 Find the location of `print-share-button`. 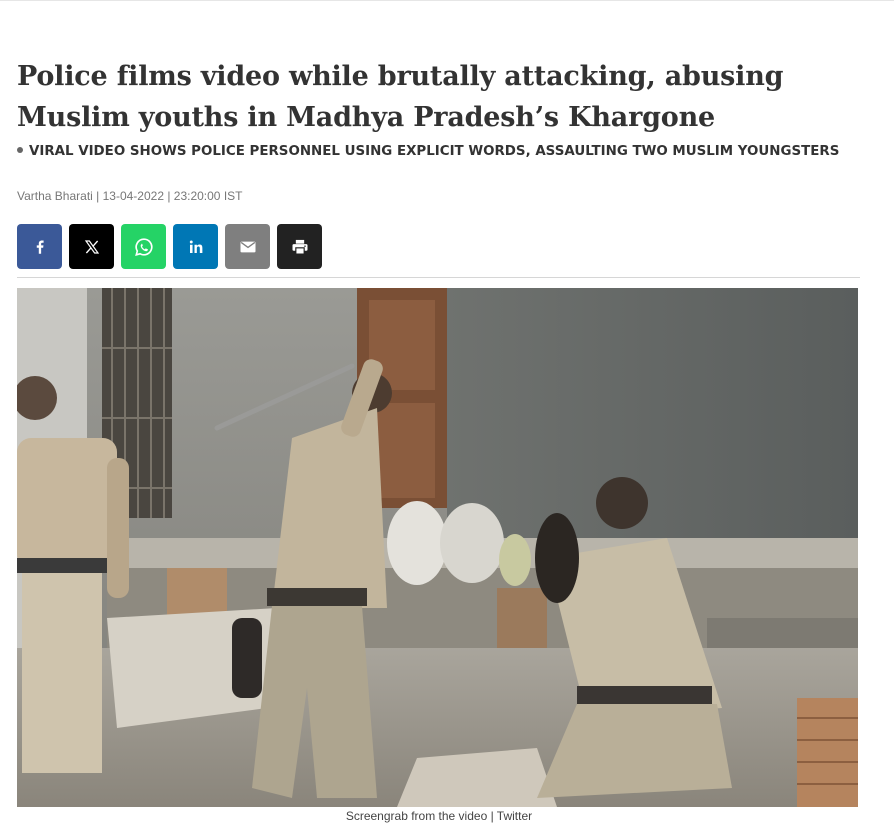

print-share-button is located at coordinates (299, 246).